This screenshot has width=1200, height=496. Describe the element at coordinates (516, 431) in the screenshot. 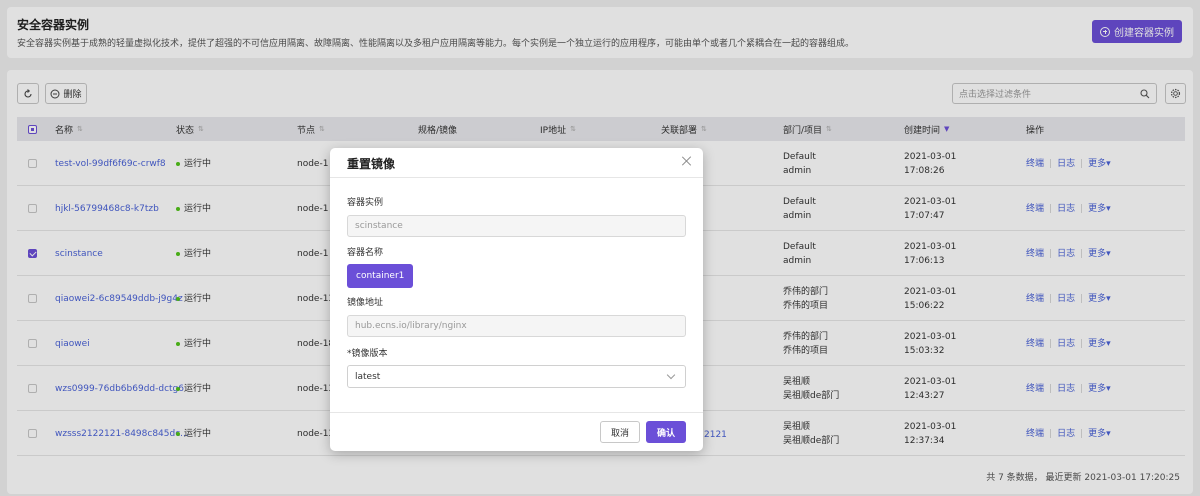

I see `modal-footer: 取消 确认` at that location.